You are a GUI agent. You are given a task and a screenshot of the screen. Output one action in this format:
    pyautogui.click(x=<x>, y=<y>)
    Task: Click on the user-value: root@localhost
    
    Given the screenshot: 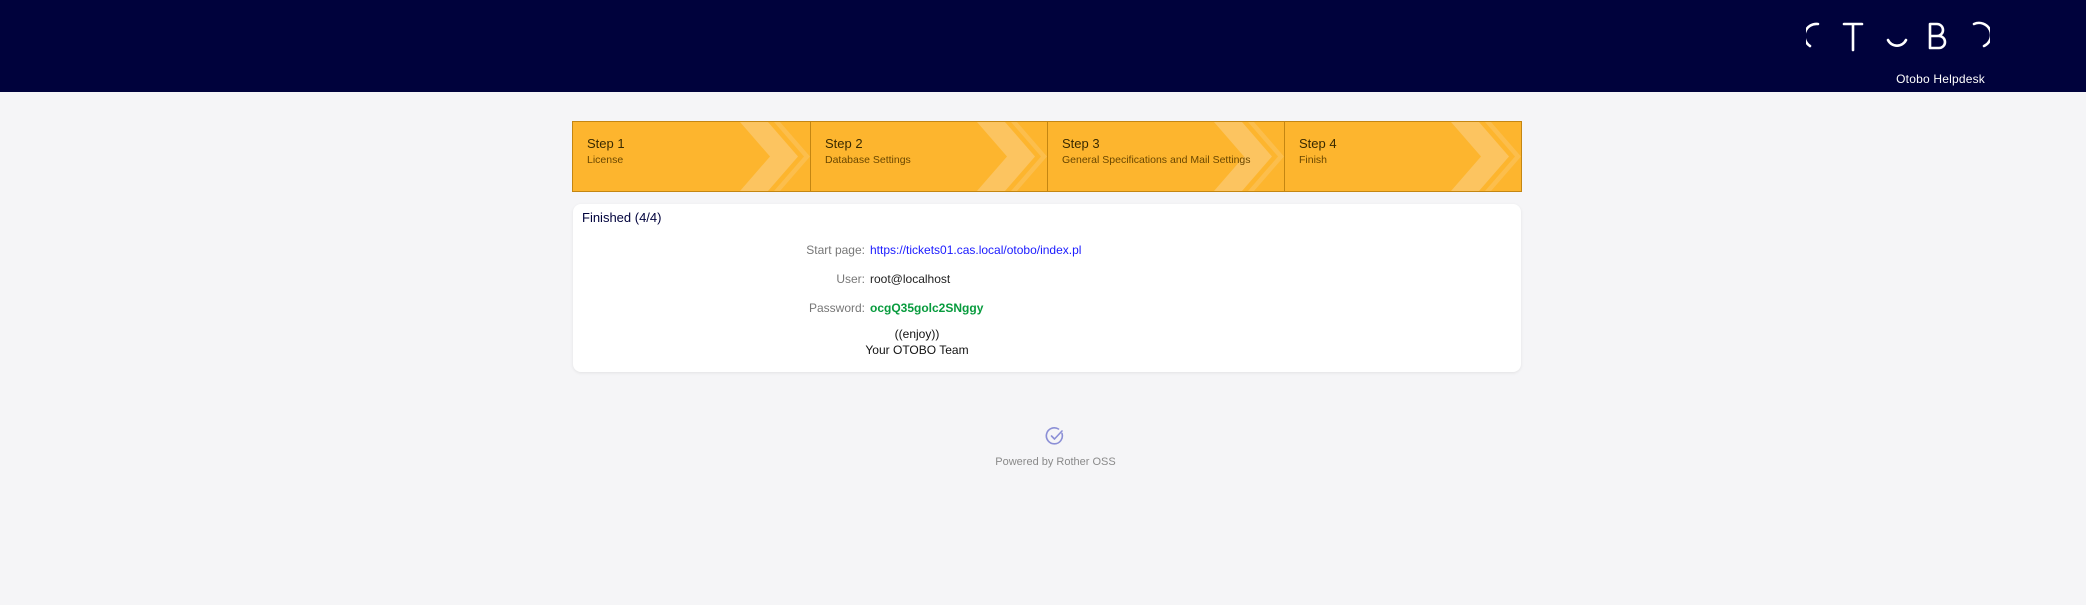 What is the action you would take?
    pyautogui.click(x=910, y=279)
    